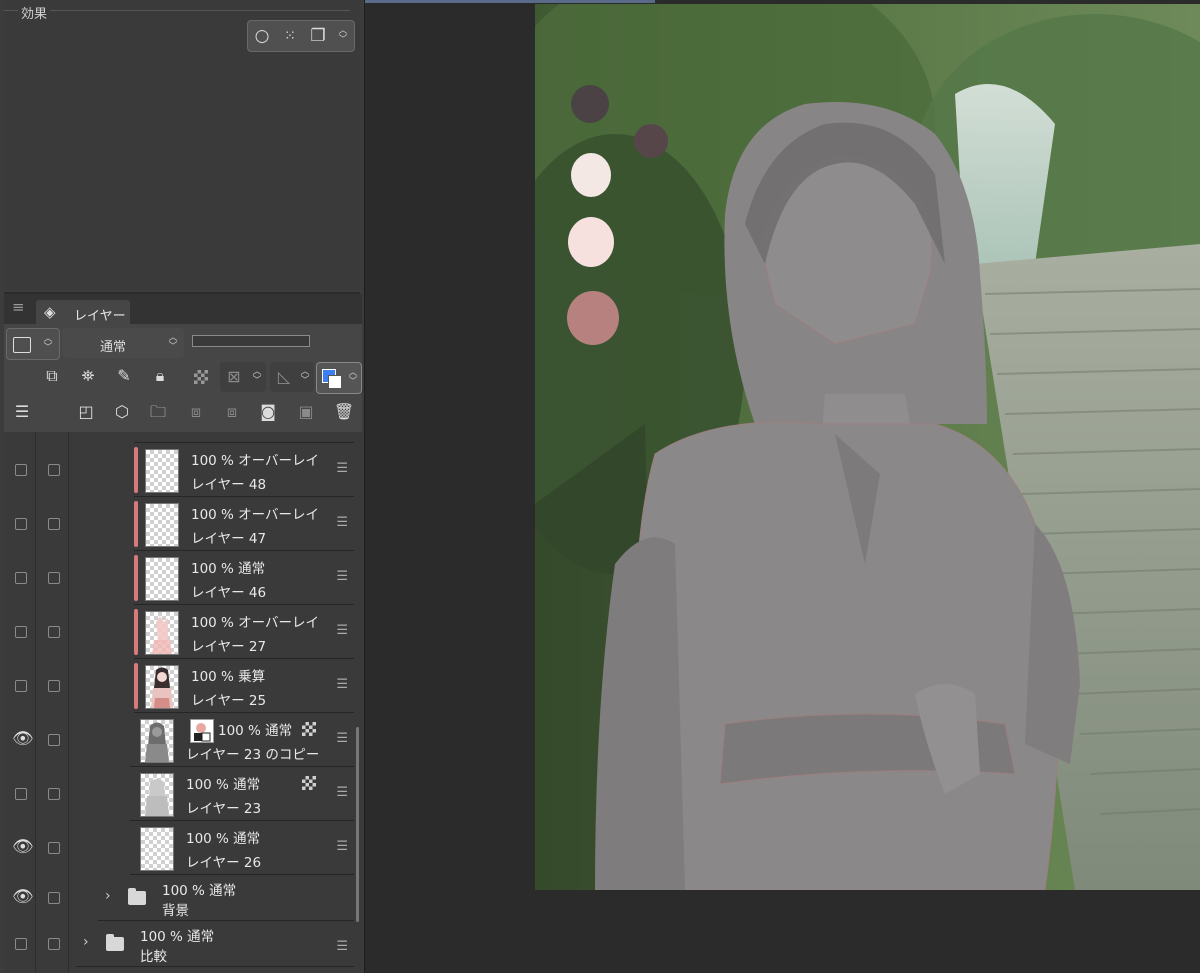 The height and width of the screenshot is (973, 1200). What do you see at coordinates (339, 378) in the screenshot?
I see `layer-color-button: ︿ ﹀` at bounding box center [339, 378].